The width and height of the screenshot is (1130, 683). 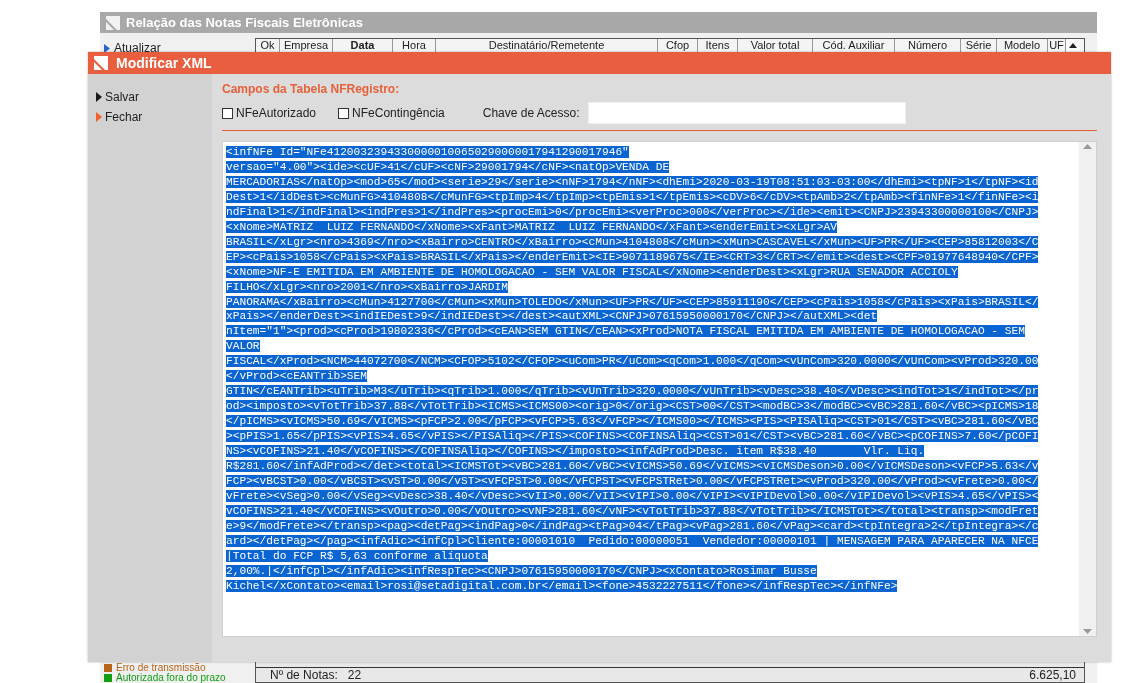 What do you see at coordinates (276, 113) in the screenshot?
I see `checkbox-label: NFeAutorizado` at bounding box center [276, 113].